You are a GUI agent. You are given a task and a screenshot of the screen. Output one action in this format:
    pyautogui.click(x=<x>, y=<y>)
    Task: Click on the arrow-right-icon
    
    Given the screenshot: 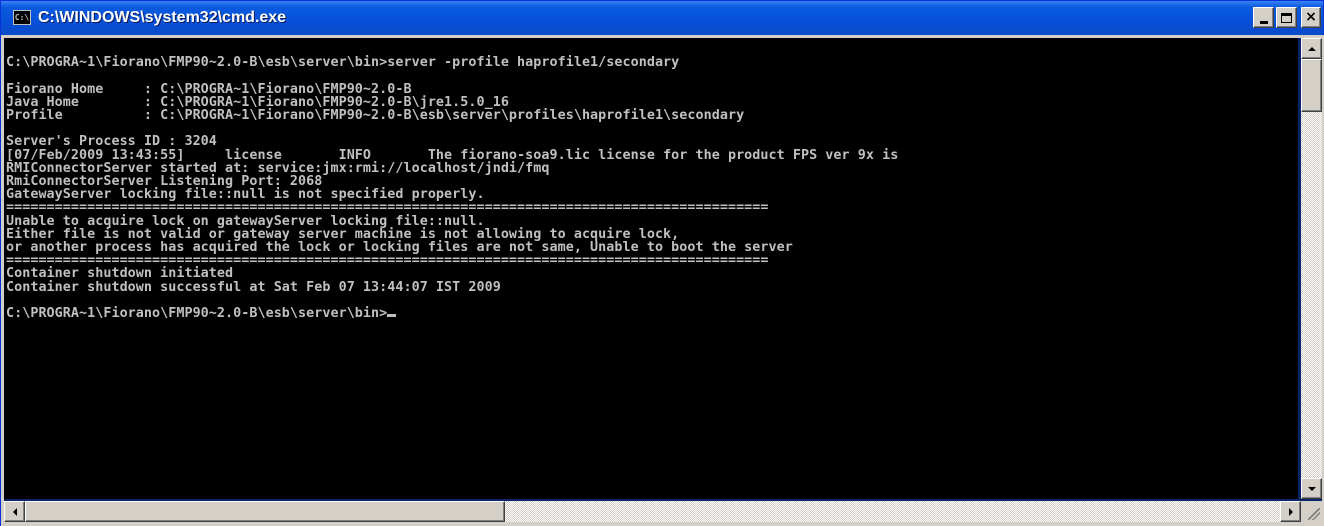 What is the action you would take?
    pyautogui.click(x=1290, y=511)
    